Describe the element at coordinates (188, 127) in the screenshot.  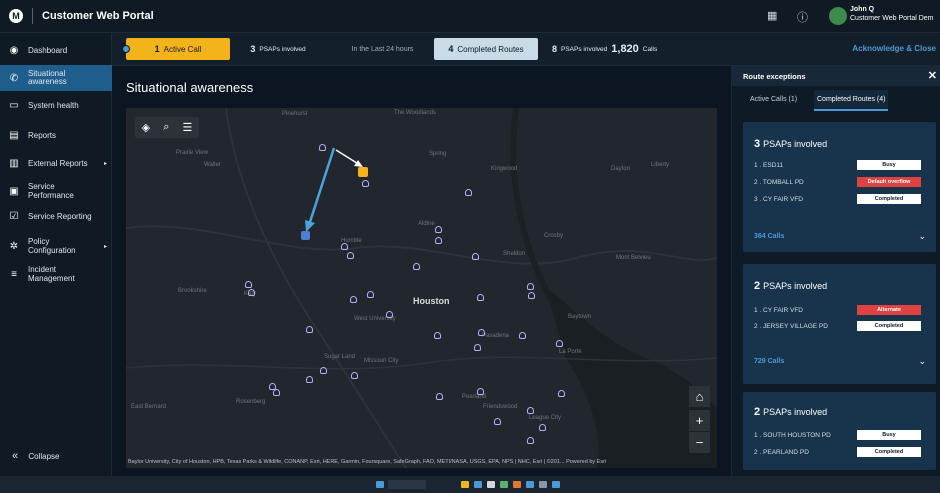
I see `legend-icon: ☰` at that location.